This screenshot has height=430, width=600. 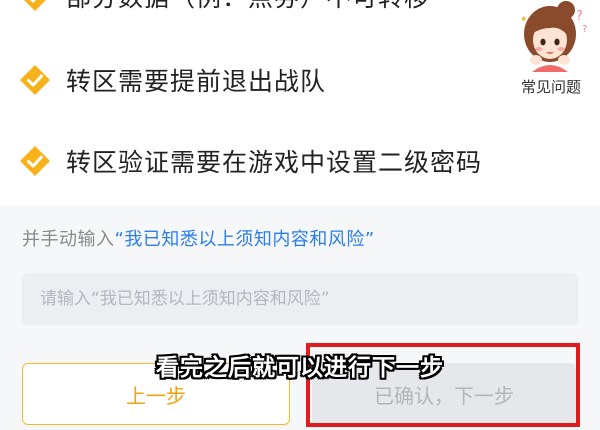 What do you see at coordinates (248, 7) in the screenshot?
I see `notice-text: 部分数据（例：点券）不可转移` at bounding box center [248, 7].